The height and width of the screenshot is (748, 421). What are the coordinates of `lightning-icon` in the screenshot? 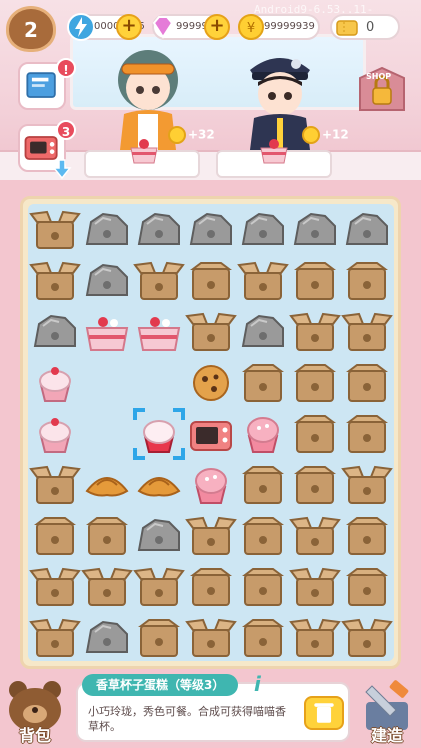 It's located at (81, 27).